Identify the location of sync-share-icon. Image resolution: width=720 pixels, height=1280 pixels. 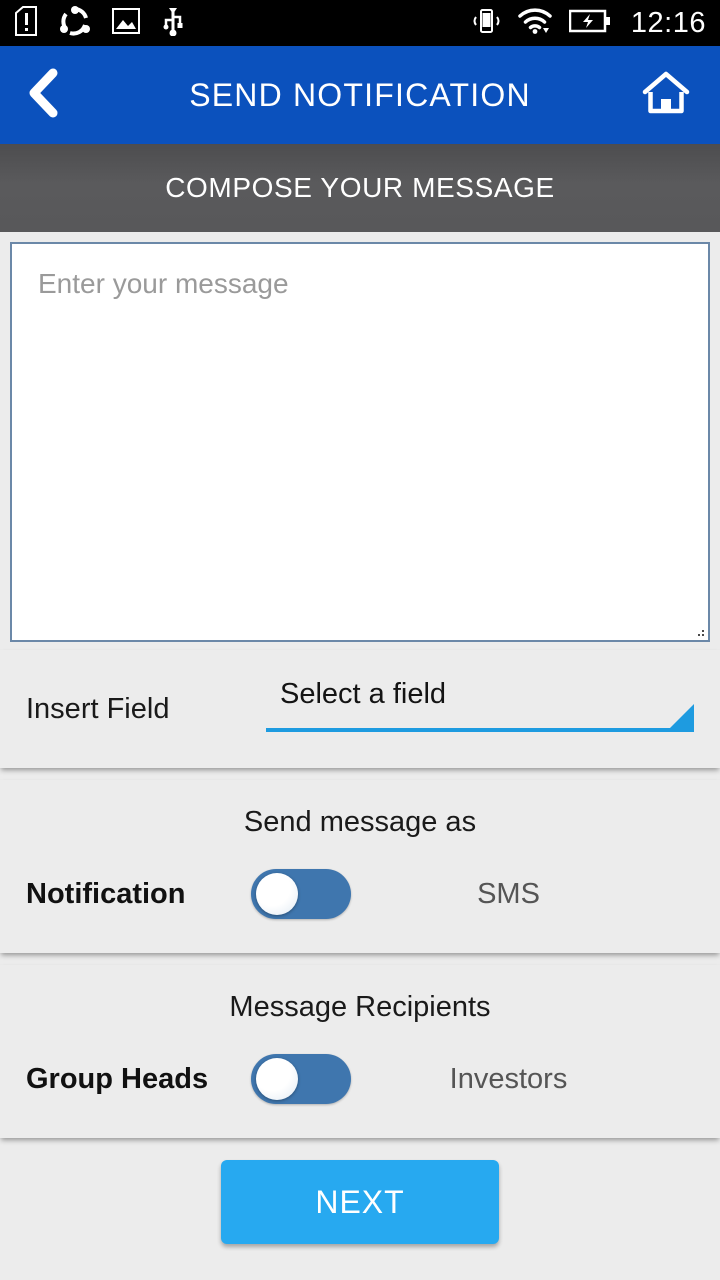
(75, 23).